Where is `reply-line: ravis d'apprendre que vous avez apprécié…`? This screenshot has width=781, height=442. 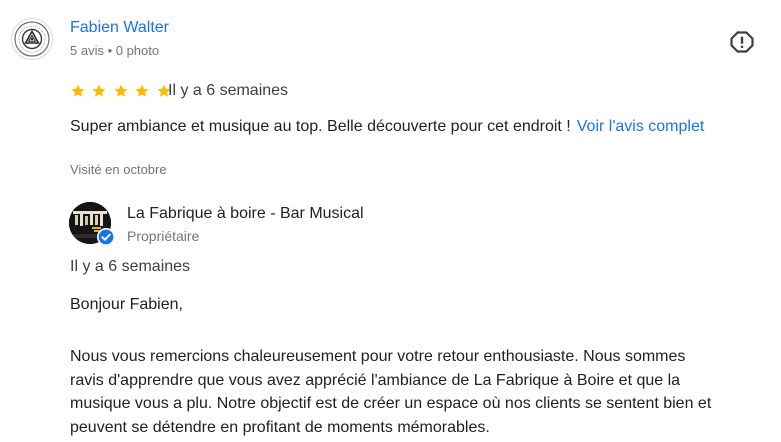 reply-line: ravis d'apprendre que vous avez apprécié… is located at coordinates (375, 380).